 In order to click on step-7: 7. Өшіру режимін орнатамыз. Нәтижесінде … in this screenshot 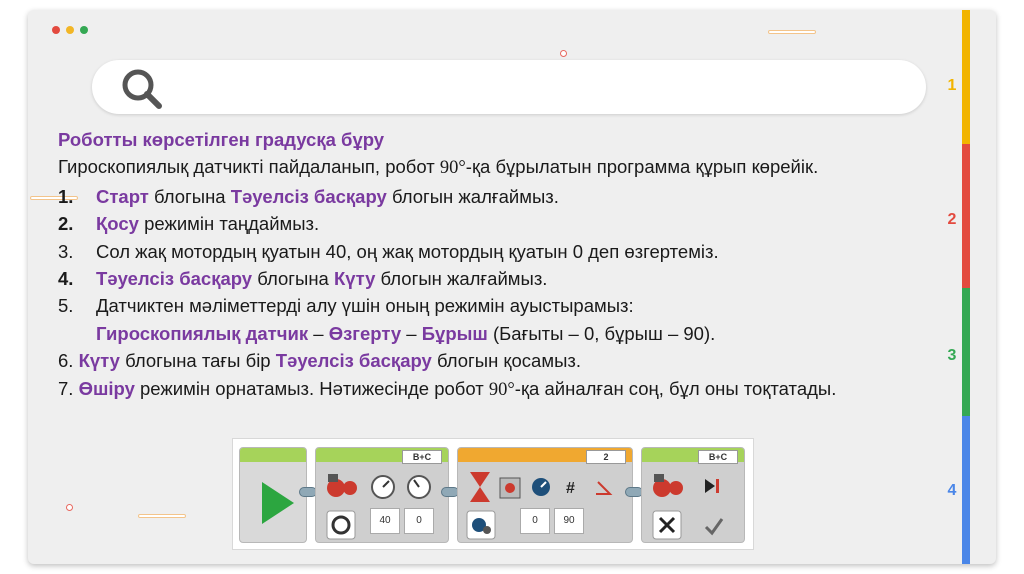, I will do `click(447, 388)`.